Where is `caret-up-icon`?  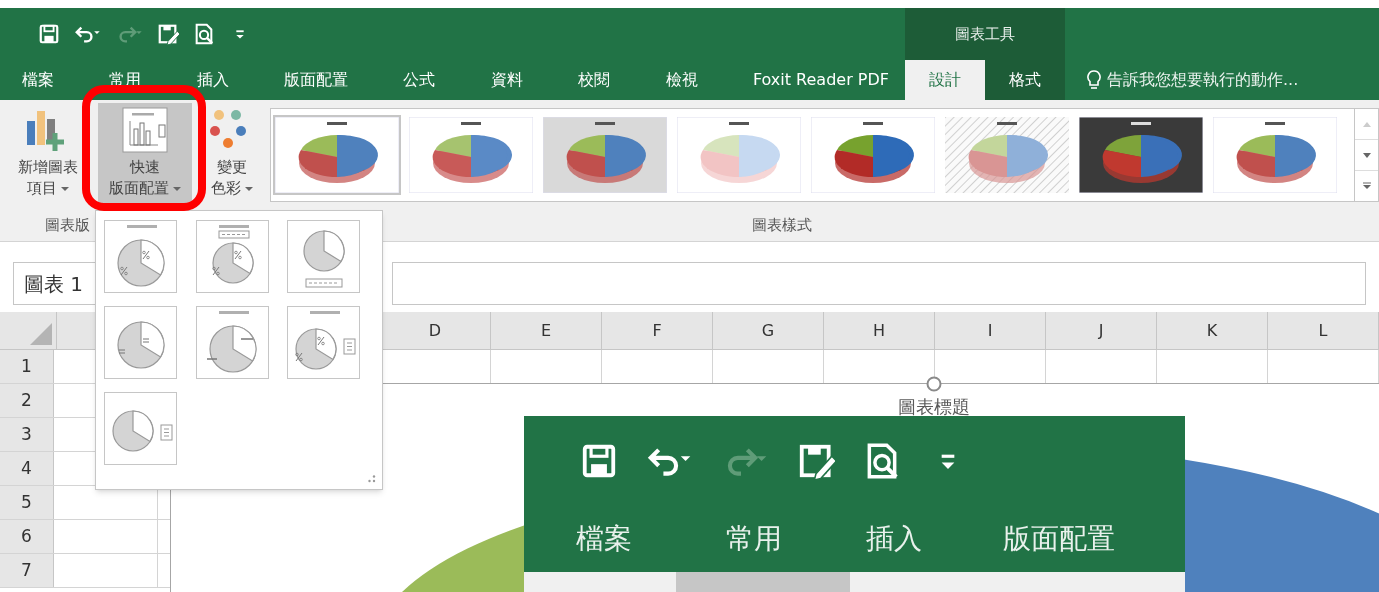
caret-up-icon is located at coordinates (1366, 124).